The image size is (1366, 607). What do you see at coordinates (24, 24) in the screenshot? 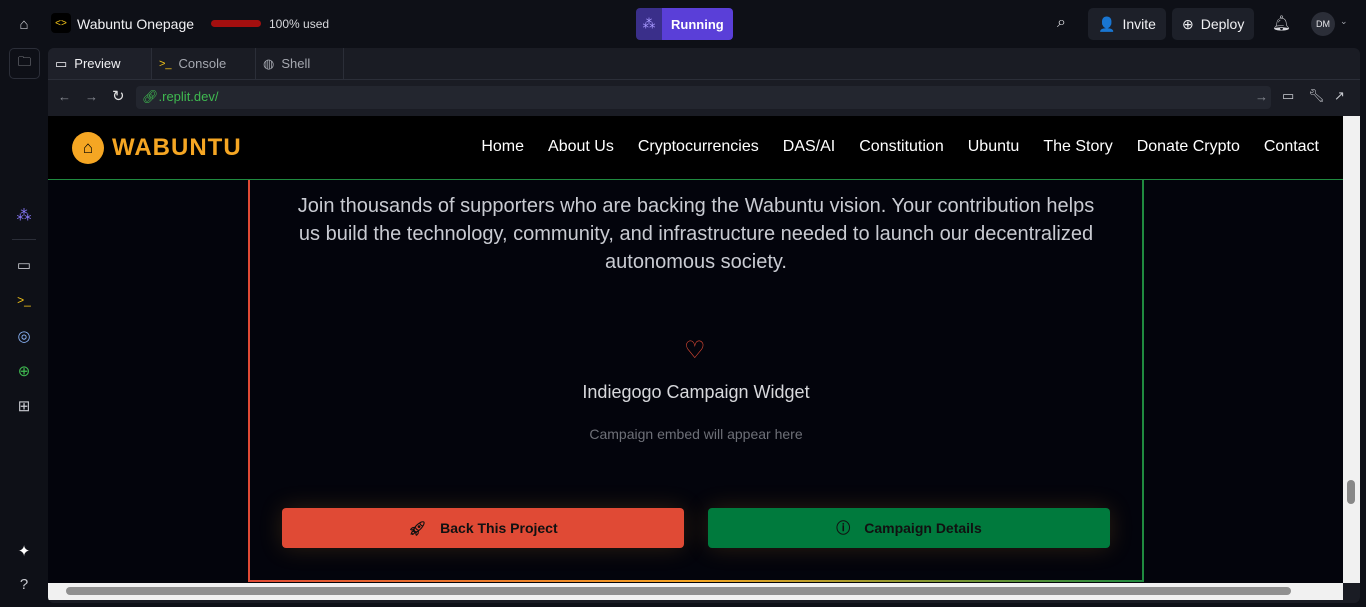
I see `home-icon: ⌂` at bounding box center [24, 24].